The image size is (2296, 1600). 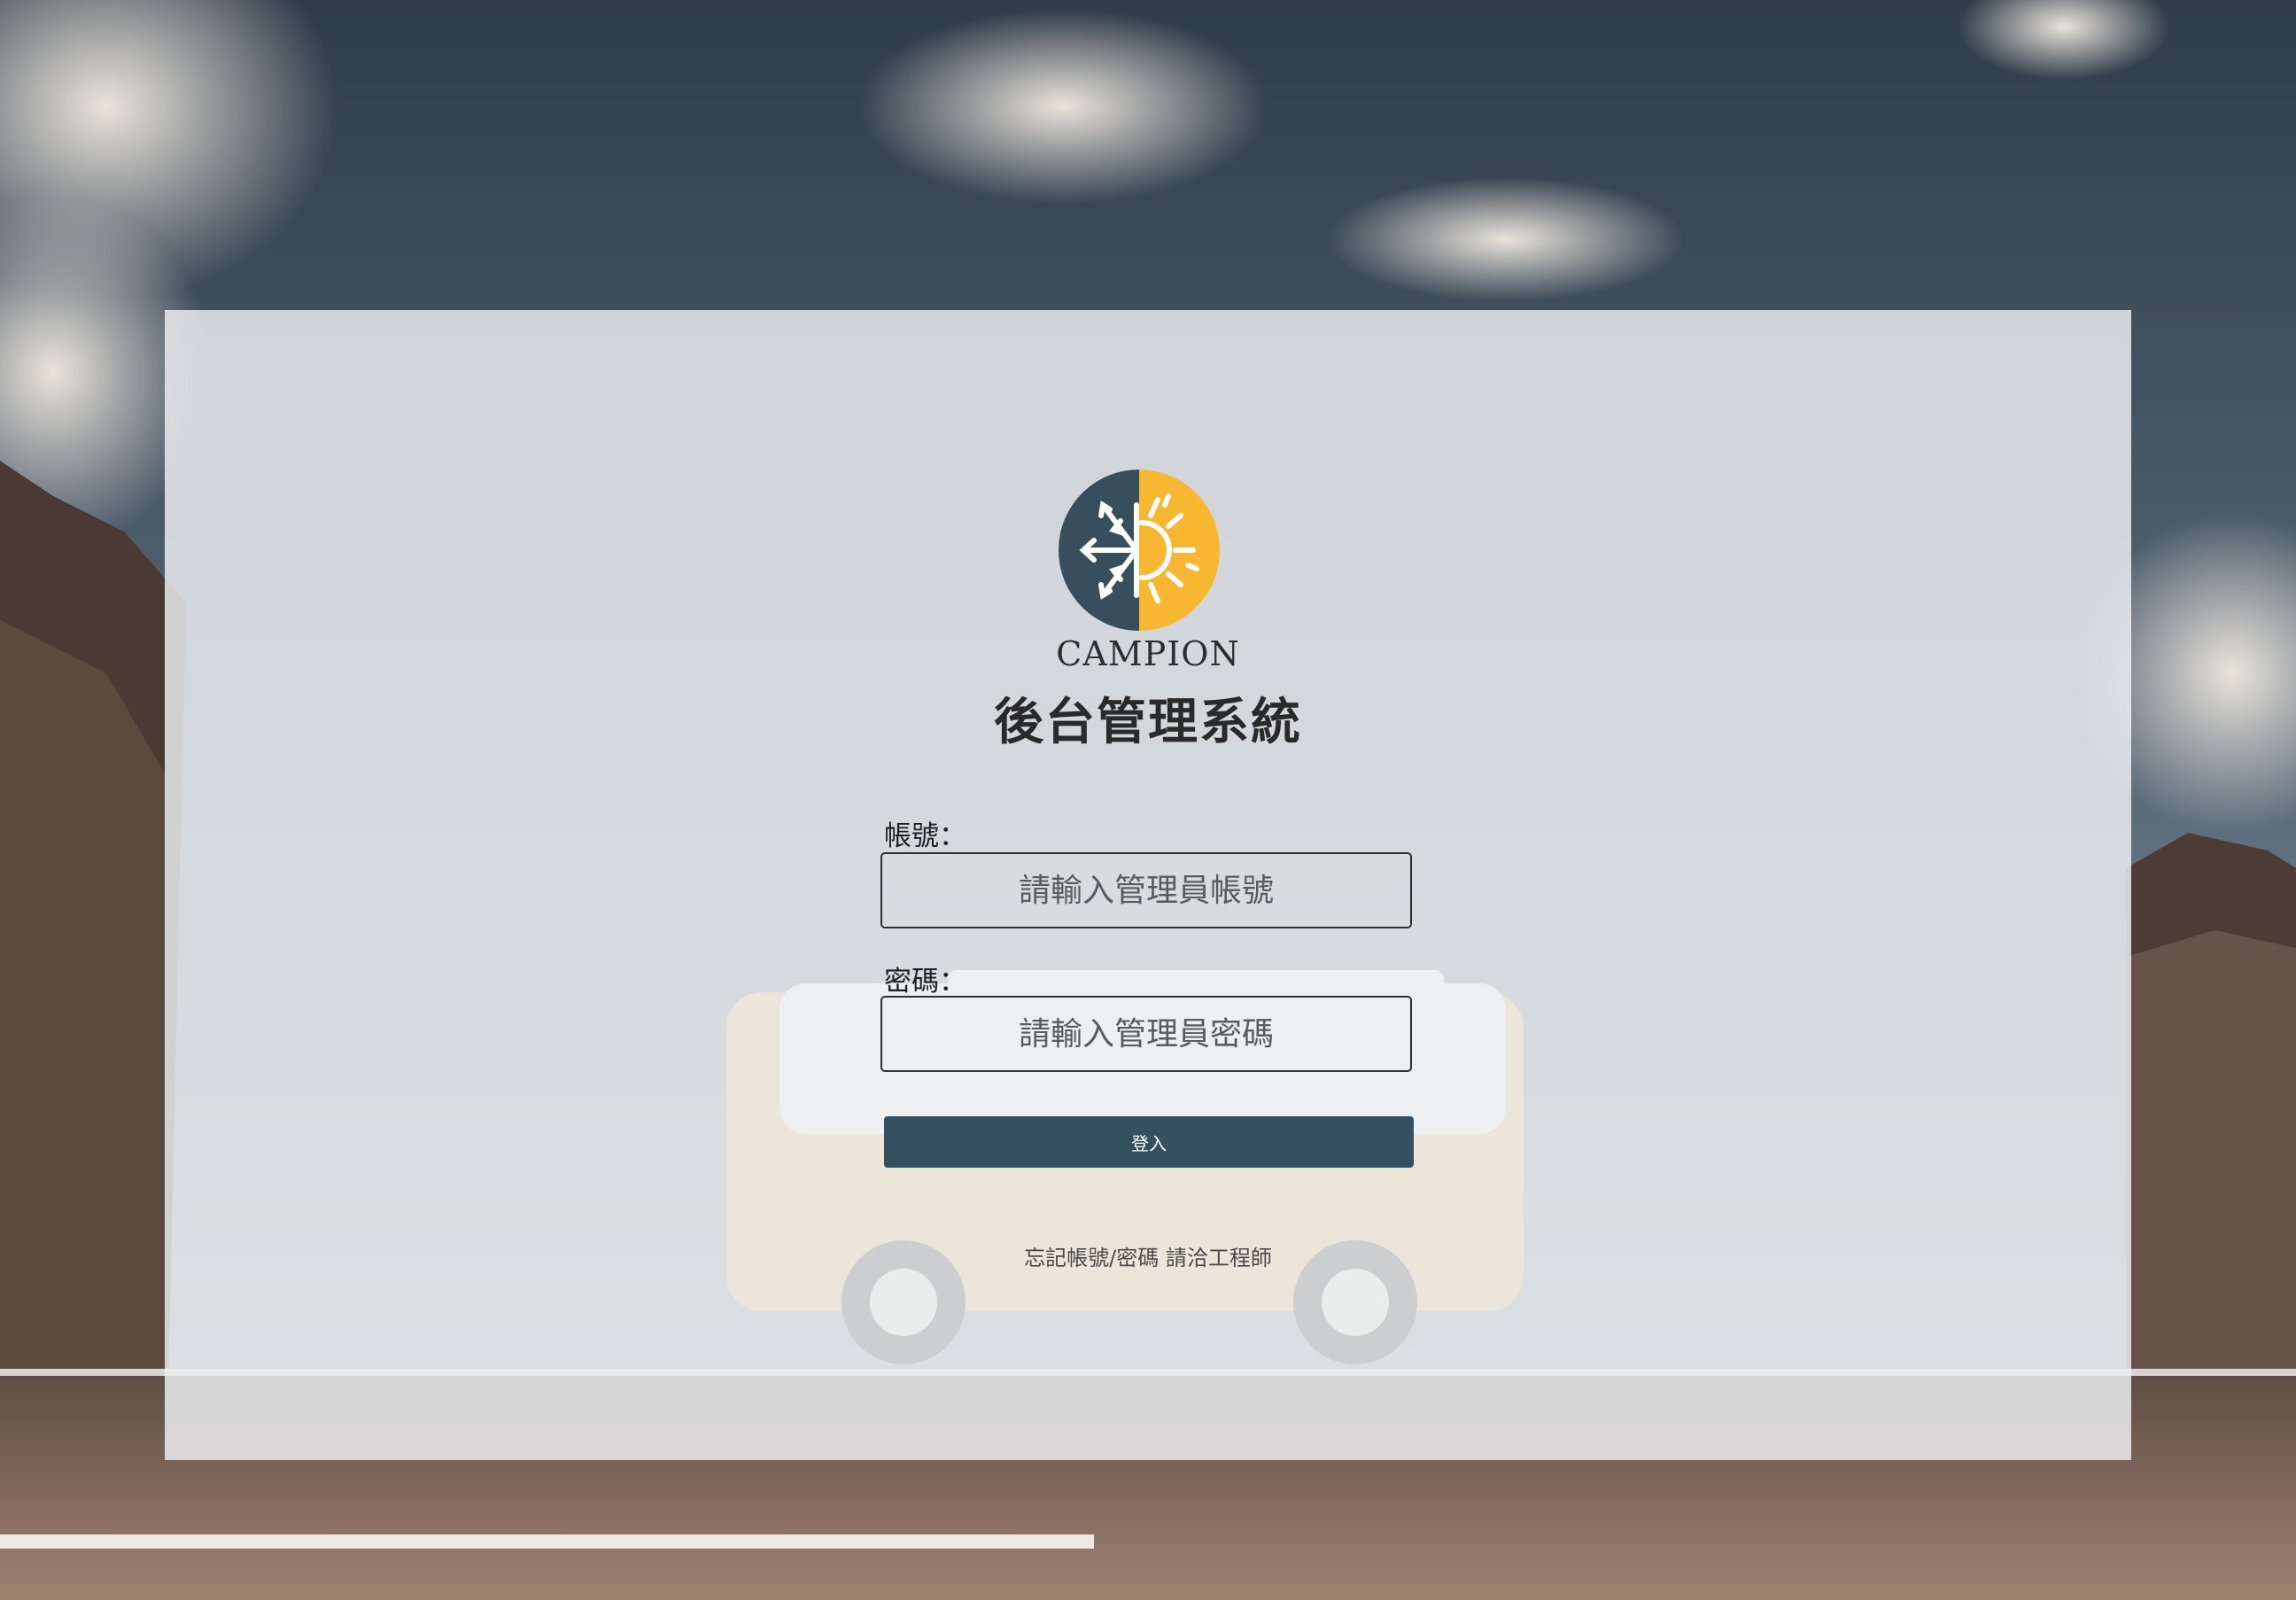 What do you see at coordinates (1146, 1034) in the screenshot?
I see `password-input` at bounding box center [1146, 1034].